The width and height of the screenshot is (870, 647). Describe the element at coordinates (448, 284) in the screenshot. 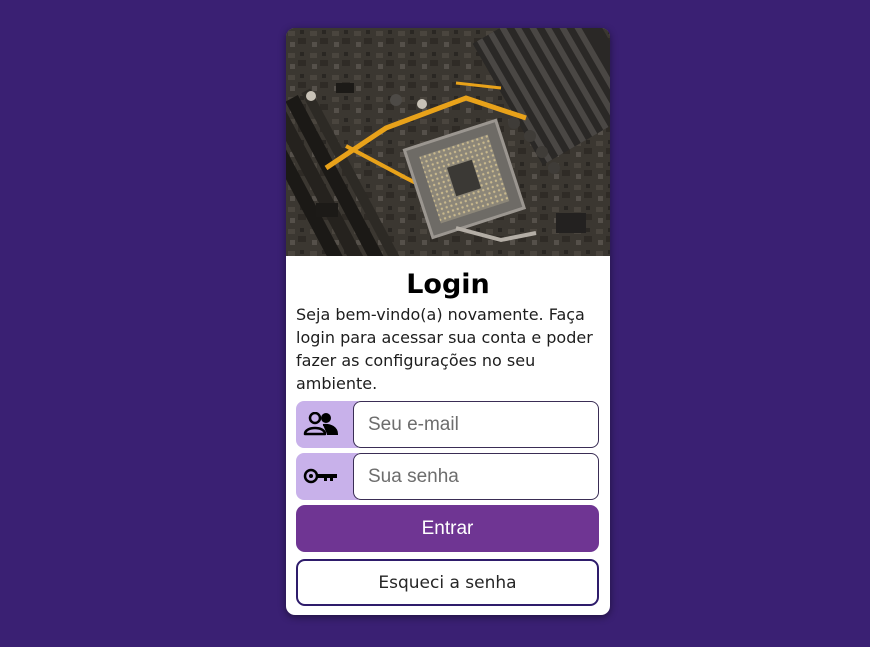

I see `page-title: Login` at that location.